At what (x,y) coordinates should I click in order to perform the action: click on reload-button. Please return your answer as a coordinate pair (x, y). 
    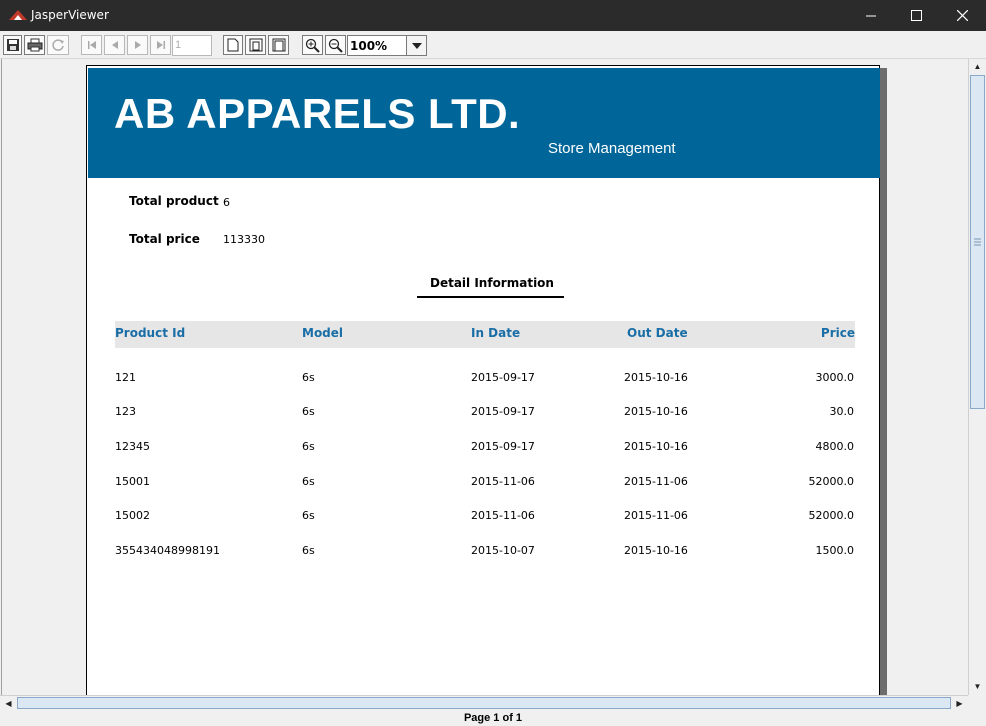
    Looking at the image, I should click on (58, 45).